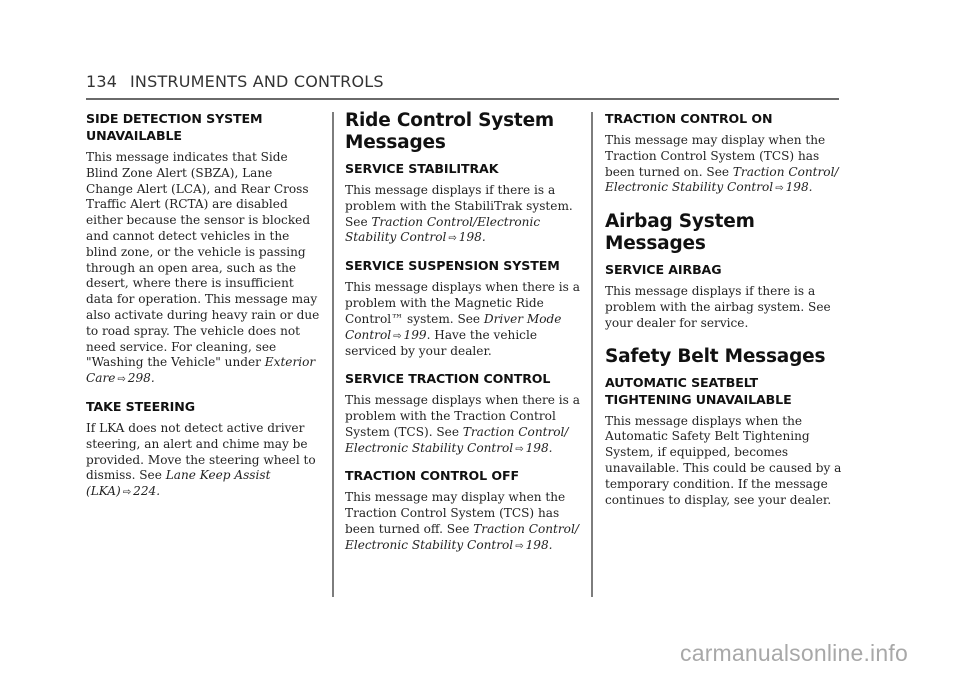 Image resolution: width=960 pixels, height=678 pixels. I want to click on page-header: 134 INSTRUMENTS AND CONTROLS, so click(235, 81).